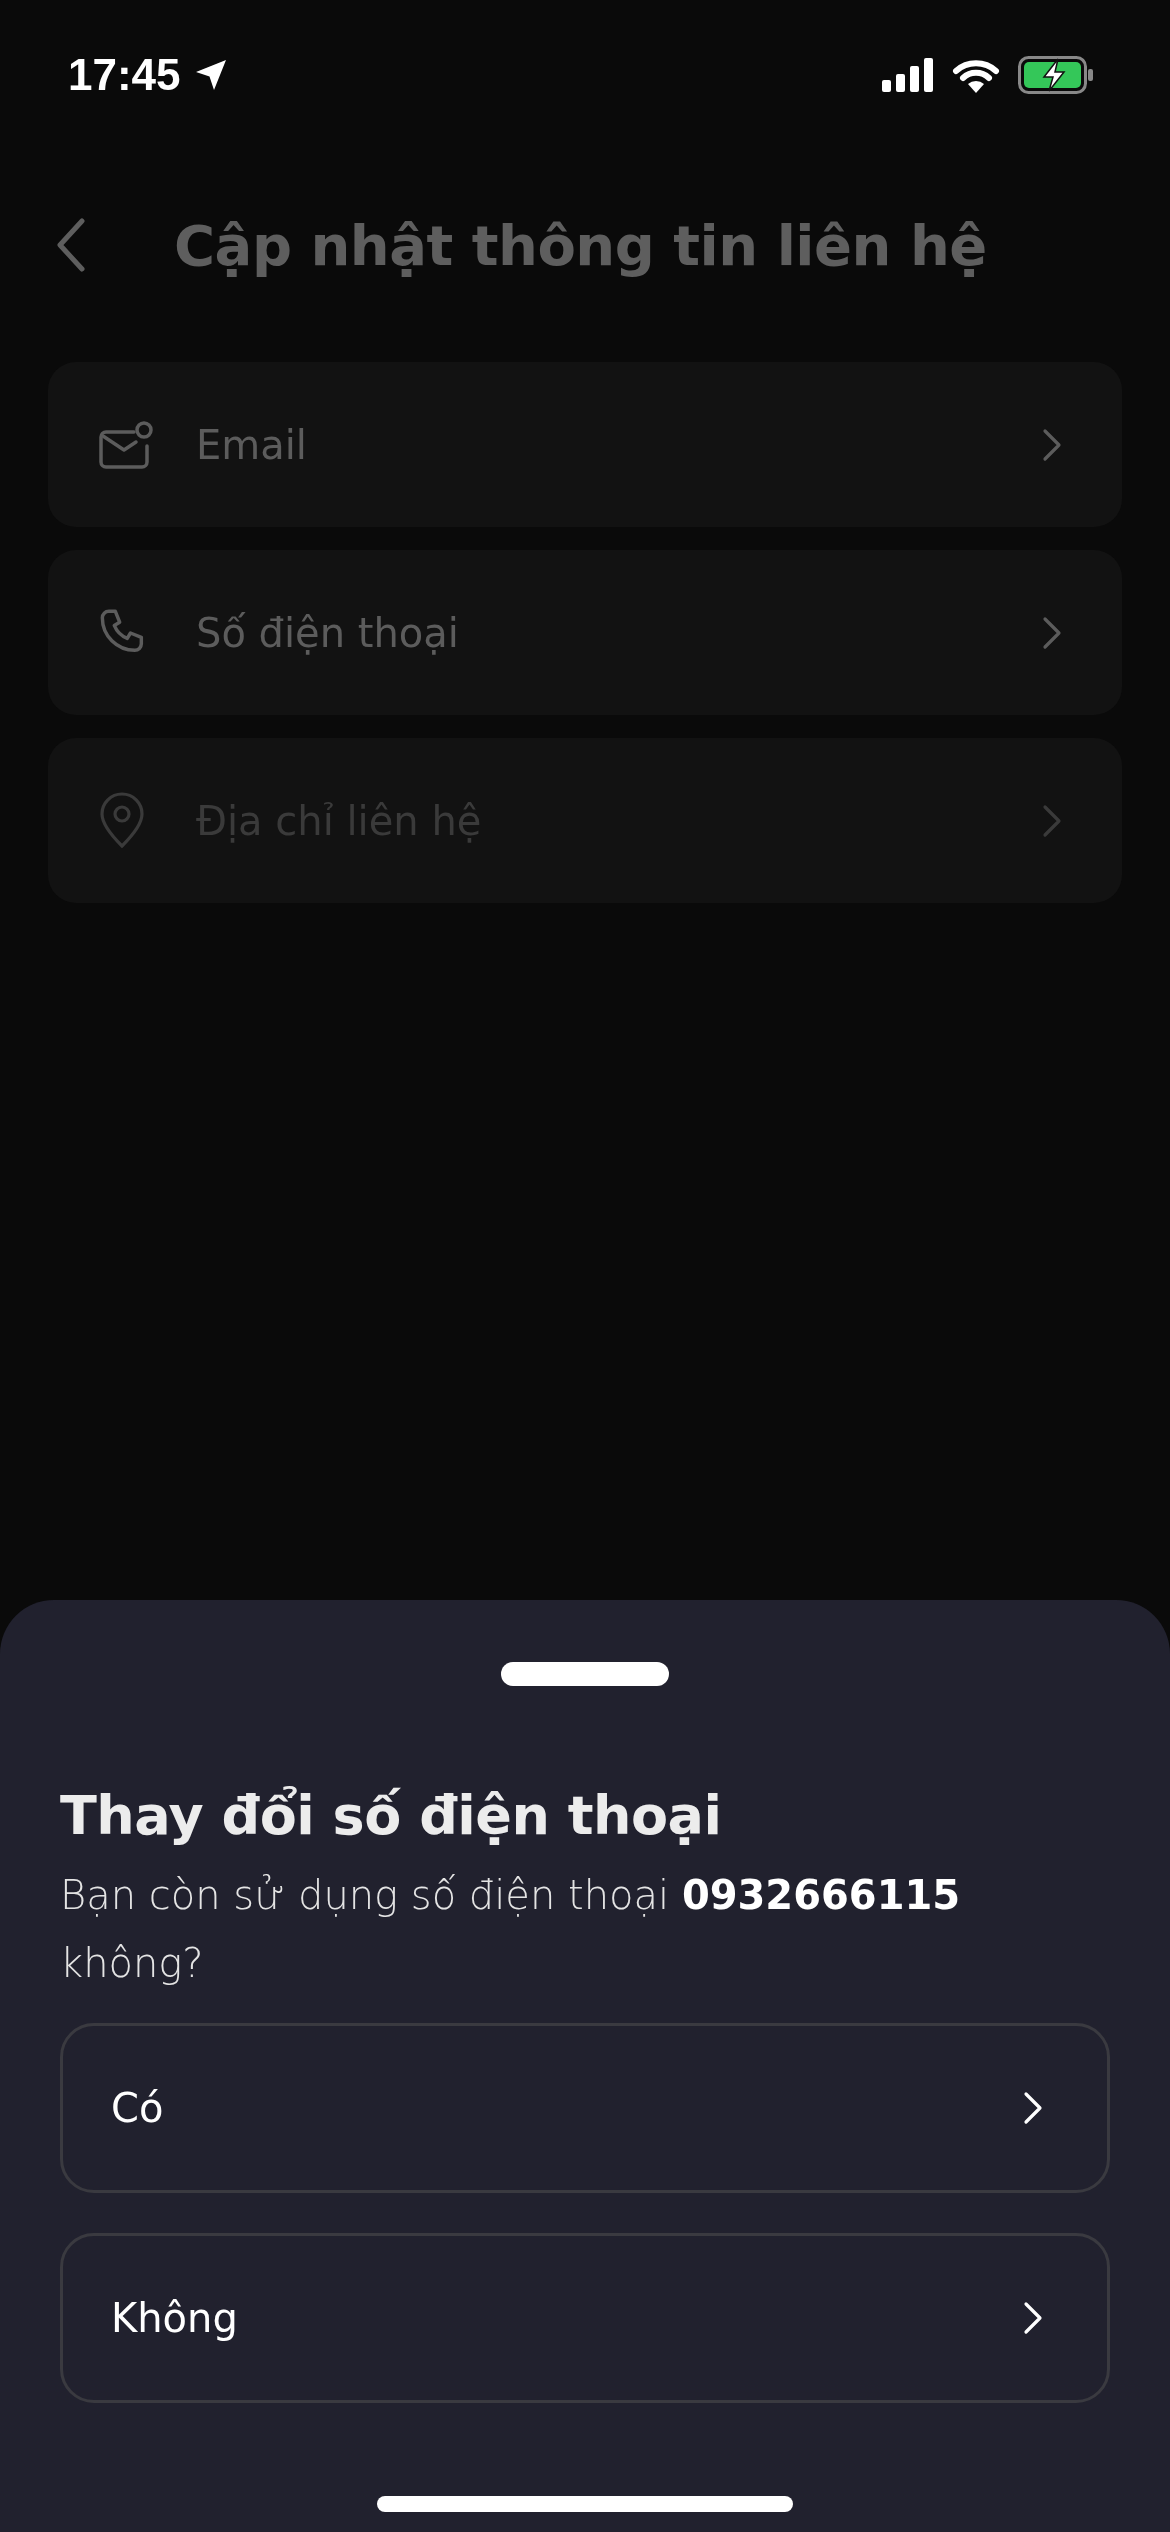 The width and height of the screenshot is (1170, 2532). Describe the element at coordinates (122, 820) in the screenshot. I see `location-pin-icon` at that location.